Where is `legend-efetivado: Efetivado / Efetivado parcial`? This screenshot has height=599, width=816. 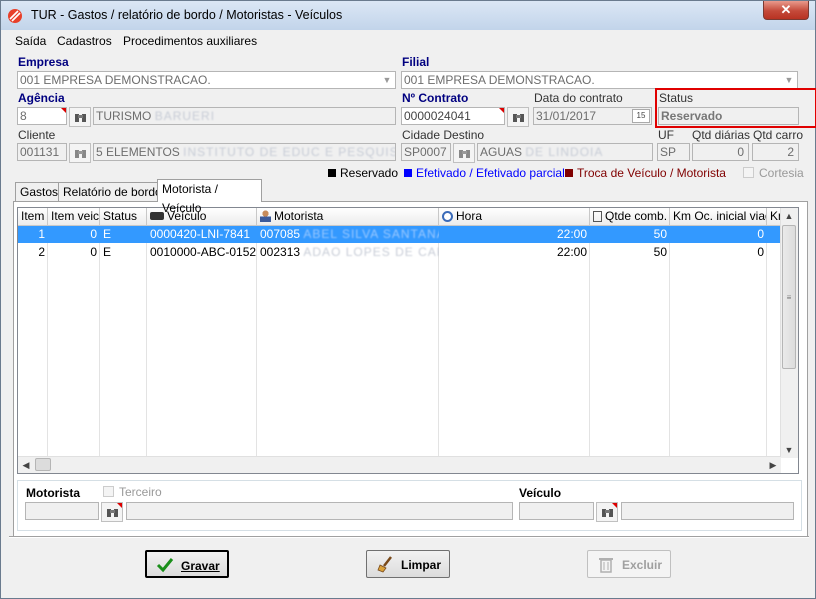
legend-efetivado: Efetivado / Efetivado parcial is located at coordinates (484, 173).